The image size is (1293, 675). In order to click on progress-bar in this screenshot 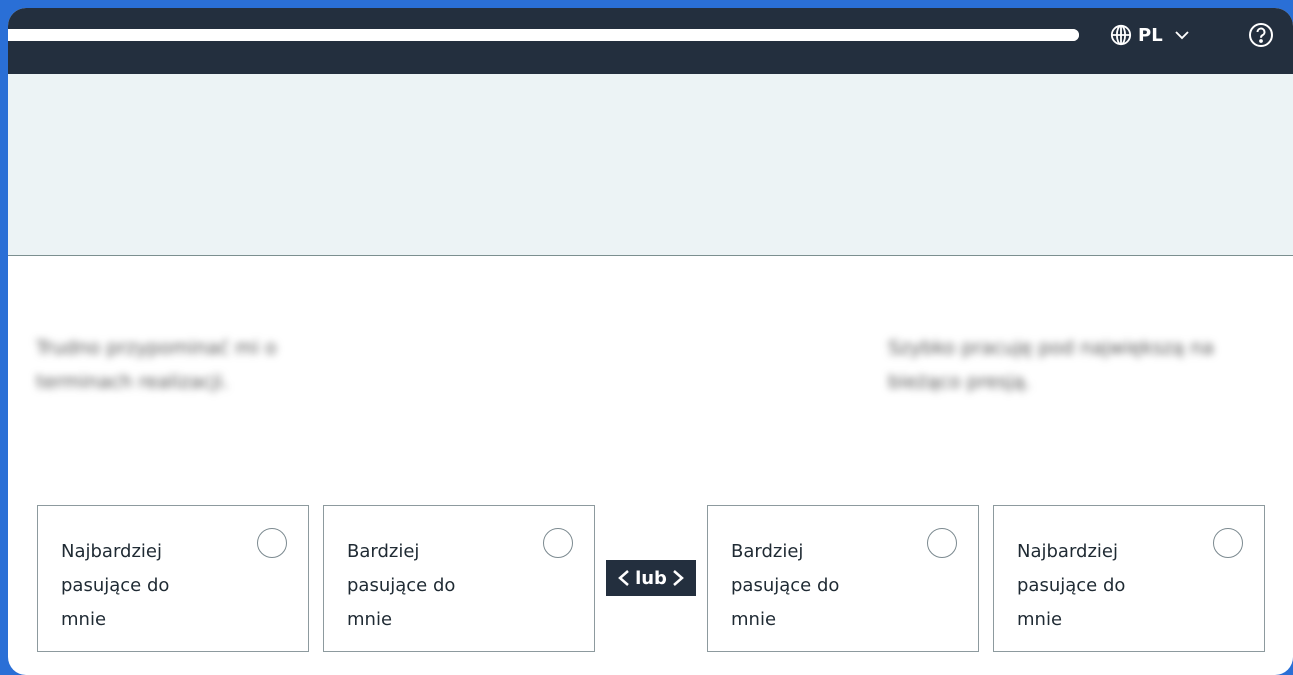, I will do `click(543, 35)`.